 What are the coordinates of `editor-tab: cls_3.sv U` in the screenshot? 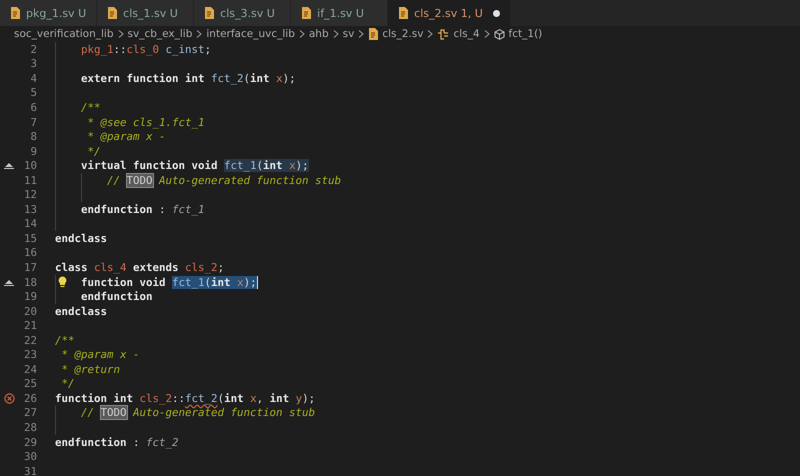 It's located at (243, 13).